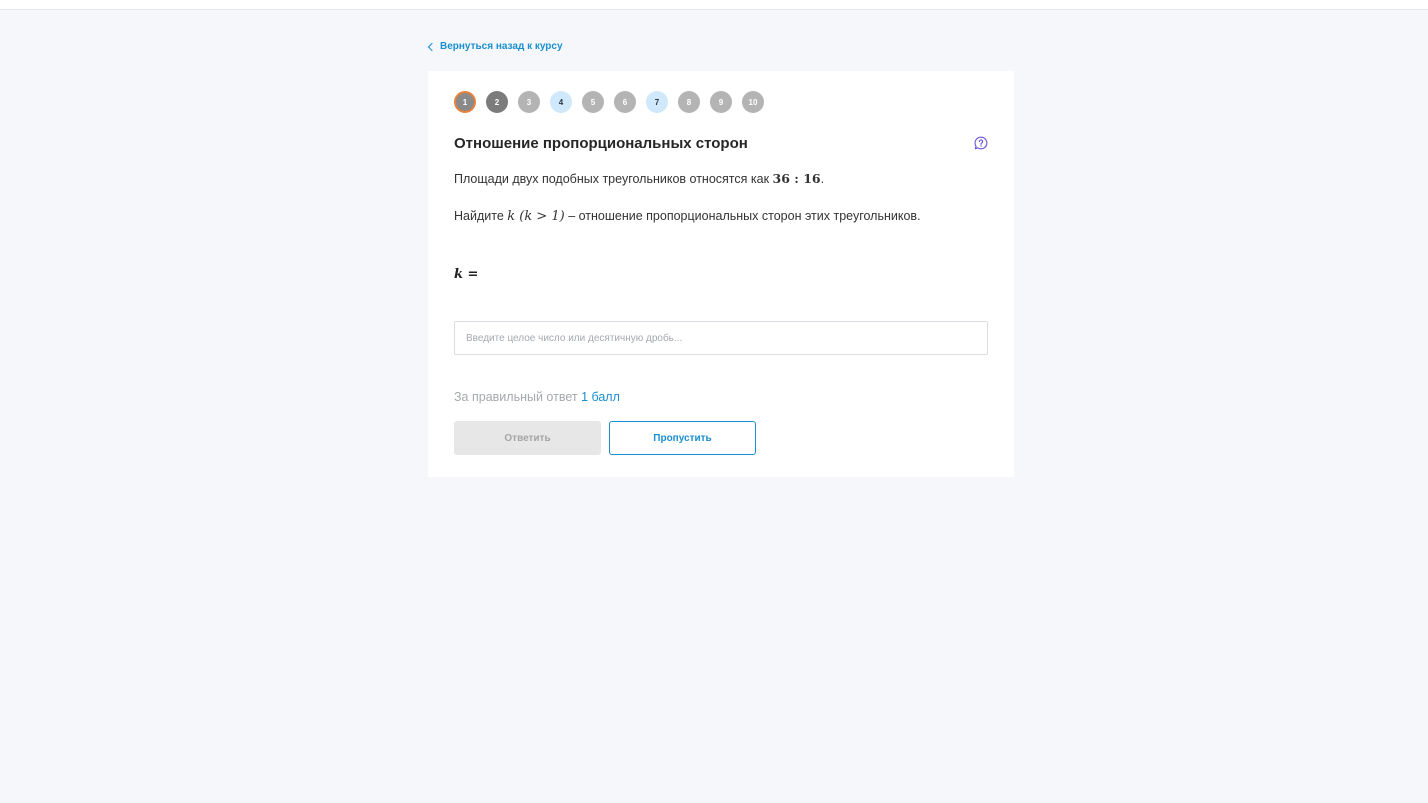 The image size is (1428, 803). What do you see at coordinates (600, 397) in the screenshot?
I see `score-points: 1 балл` at bounding box center [600, 397].